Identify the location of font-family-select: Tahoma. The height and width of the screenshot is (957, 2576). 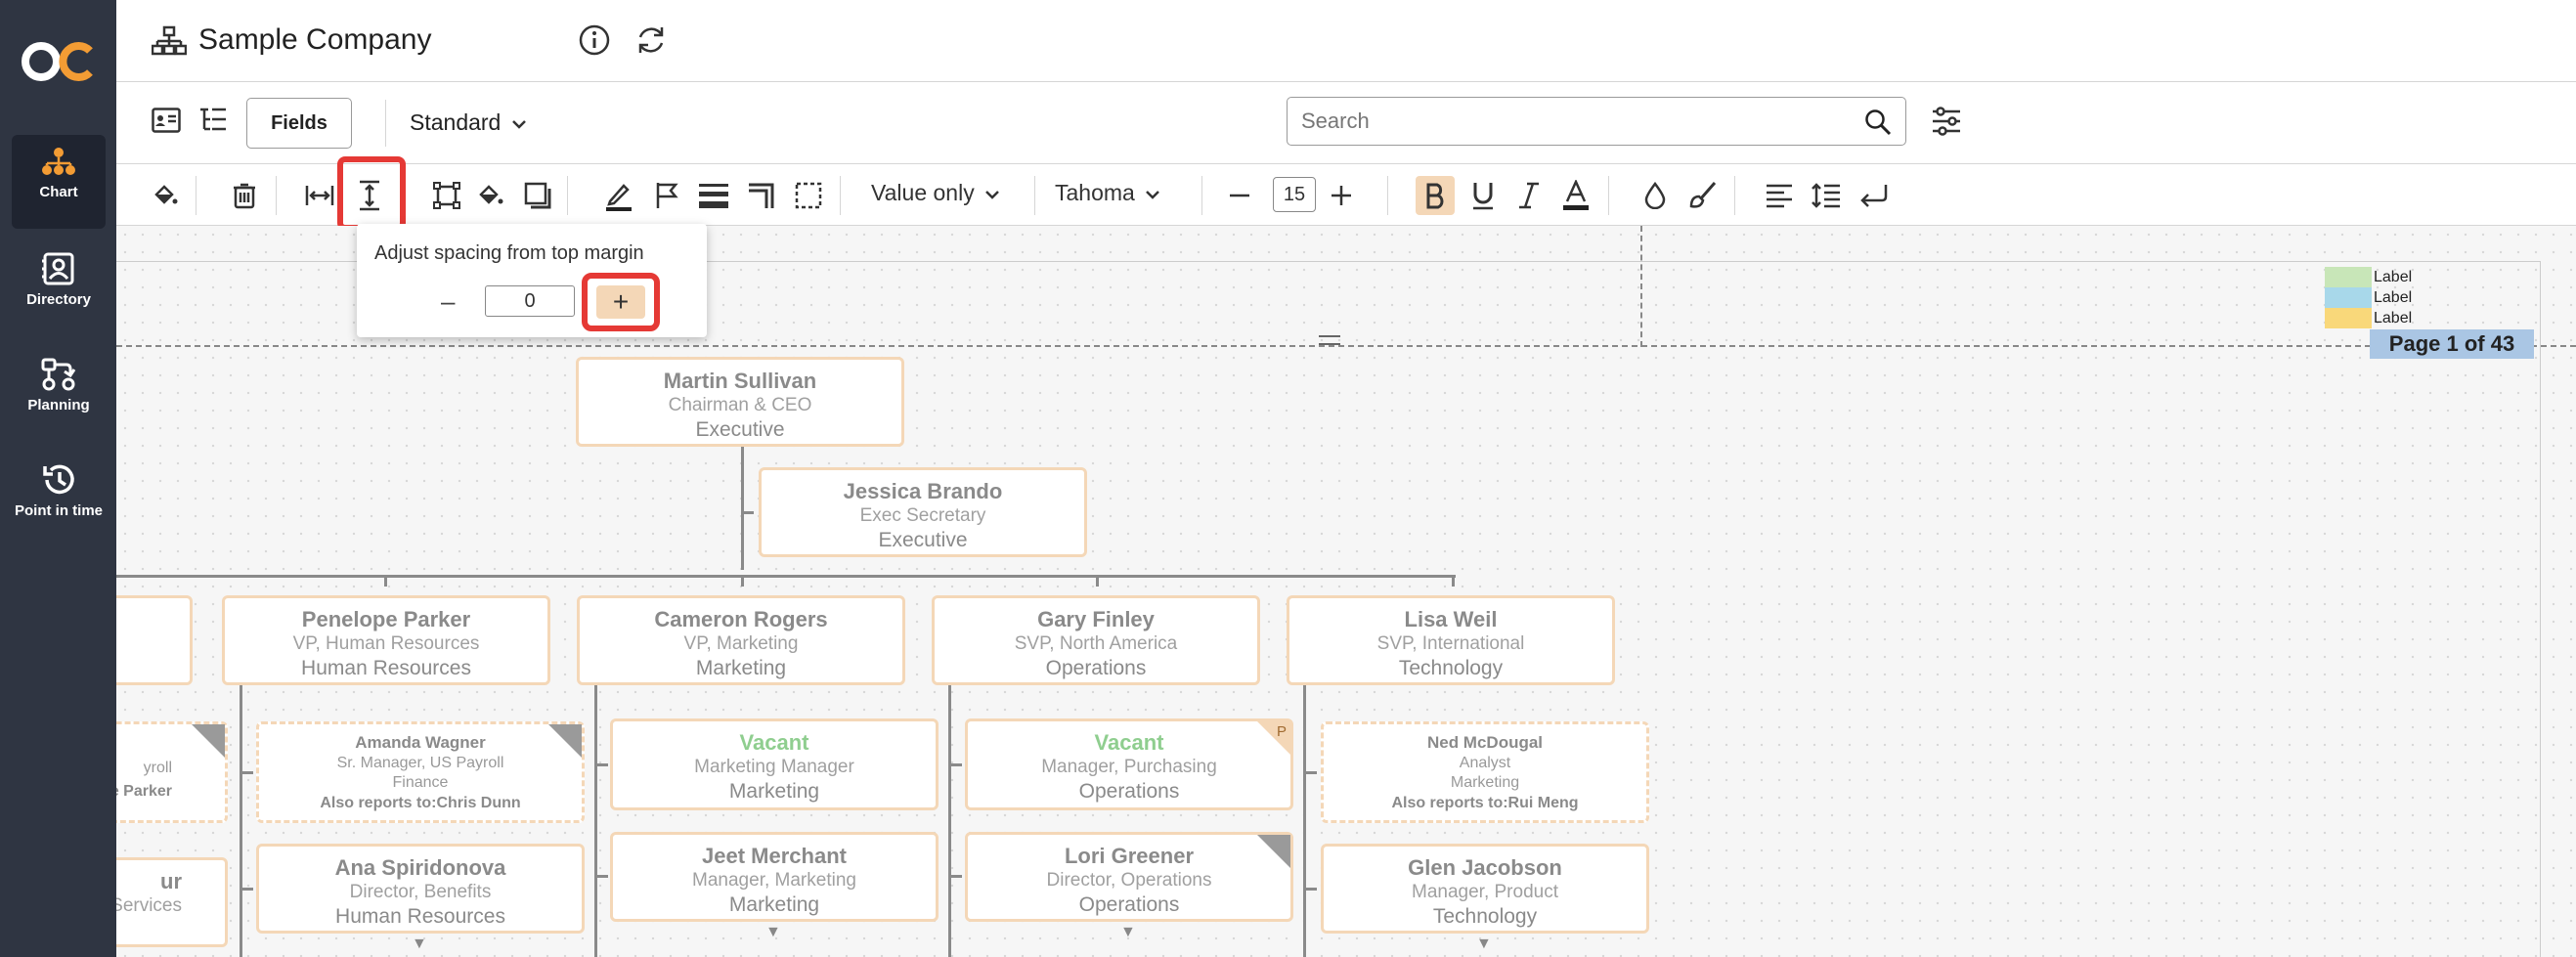
(1107, 193).